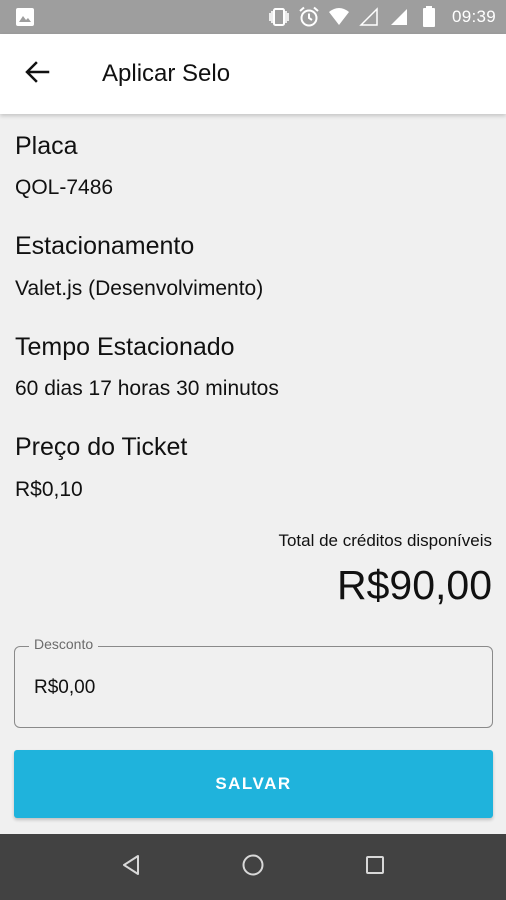  What do you see at coordinates (249, 688) in the screenshot?
I see `discount-input` at bounding box center [249, 688].